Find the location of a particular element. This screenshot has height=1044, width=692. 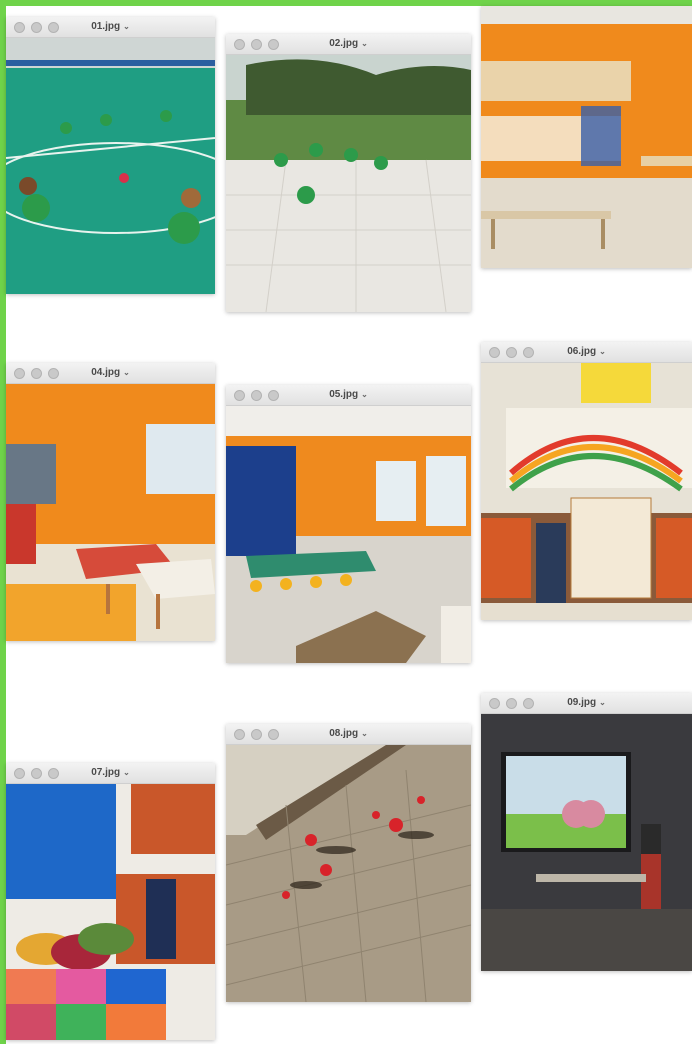

photo-gym-children is located at coordinates (110, 166).